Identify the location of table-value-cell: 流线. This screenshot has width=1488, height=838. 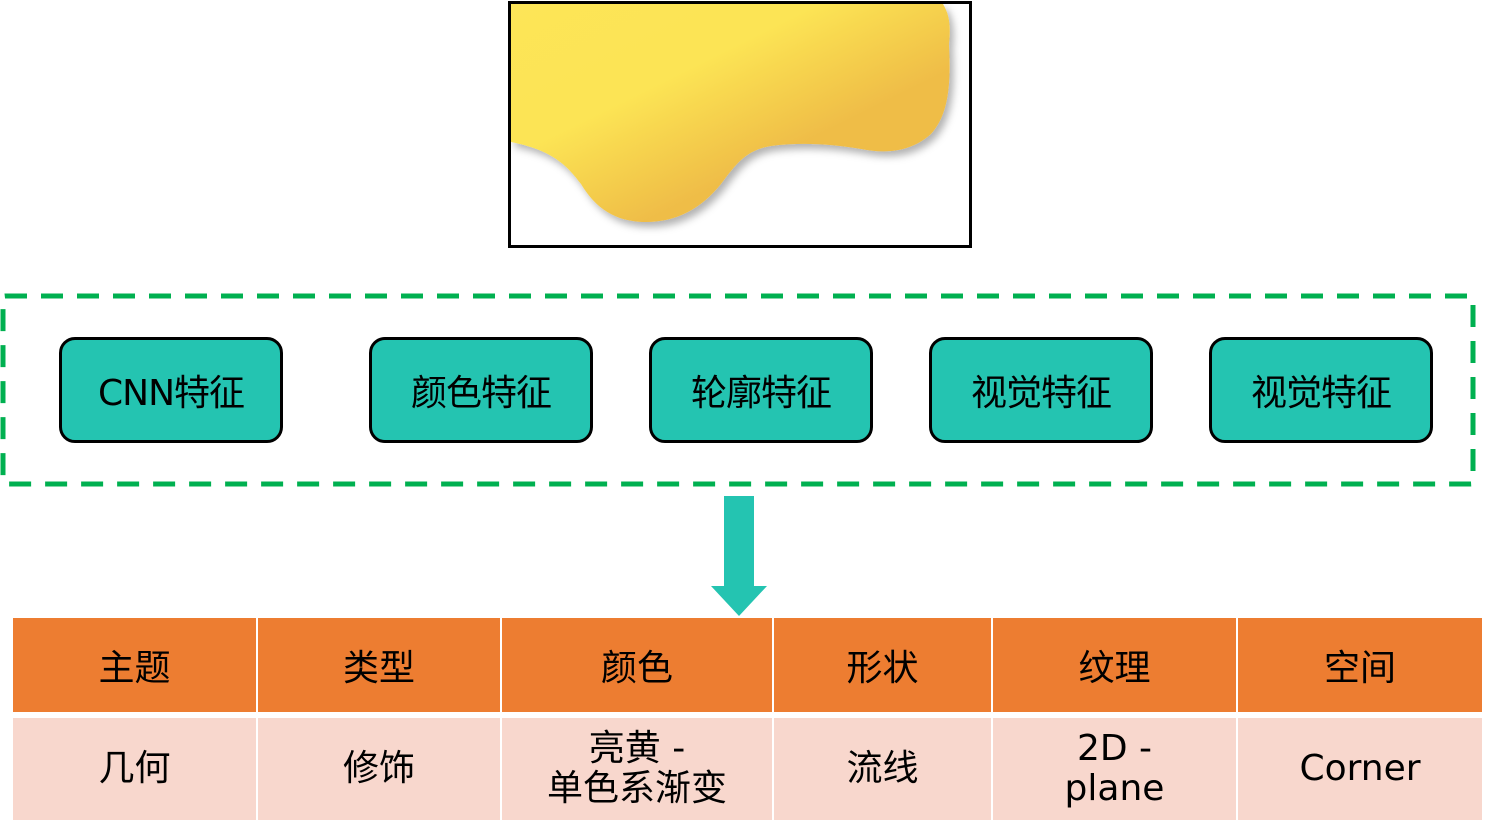
(882, 769).